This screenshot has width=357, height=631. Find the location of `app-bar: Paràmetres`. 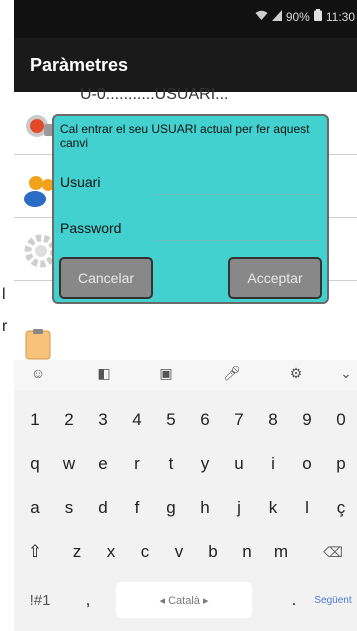

app-bar: Paràmetres is located at coordinates (185, 65).